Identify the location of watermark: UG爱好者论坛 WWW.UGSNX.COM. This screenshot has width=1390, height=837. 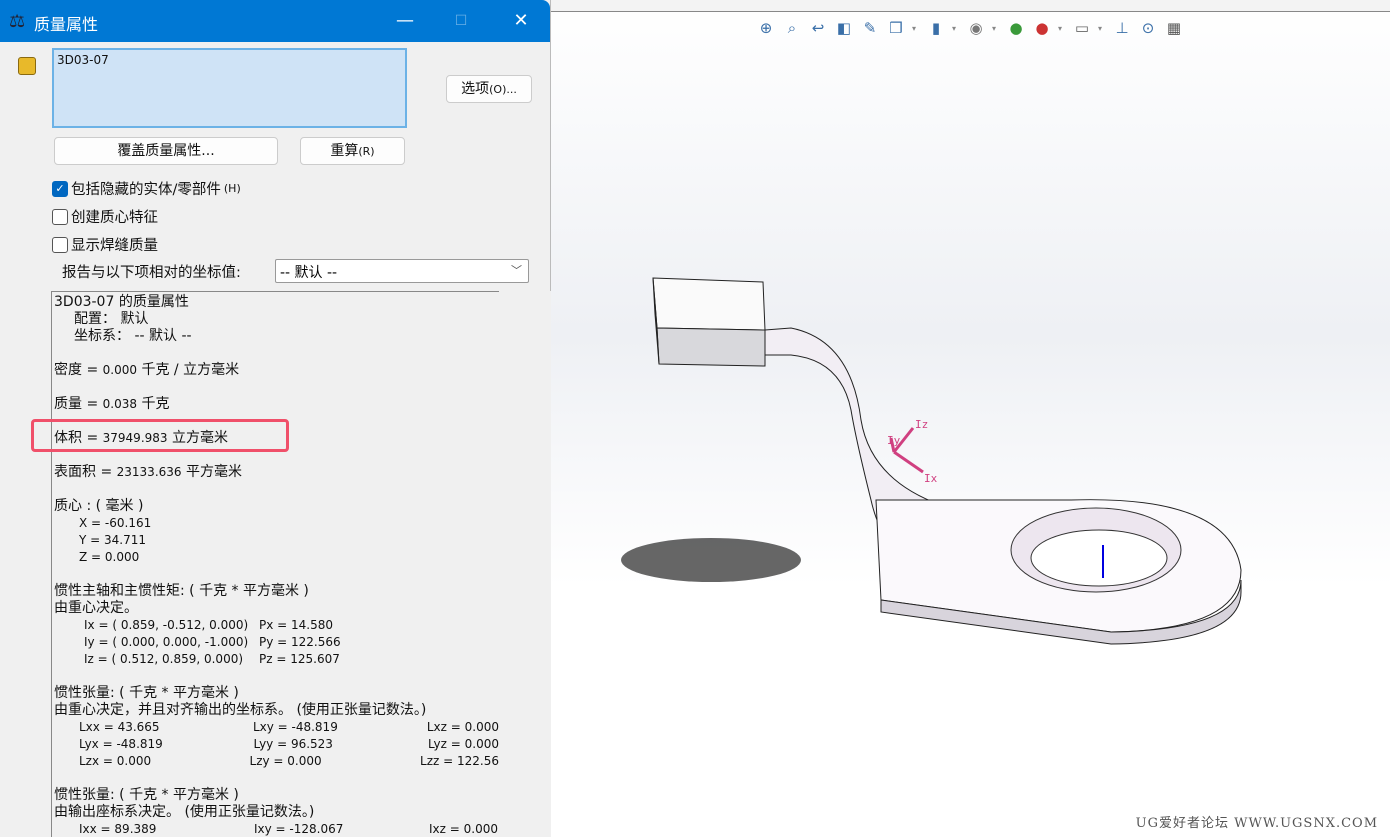
(1256, 823).